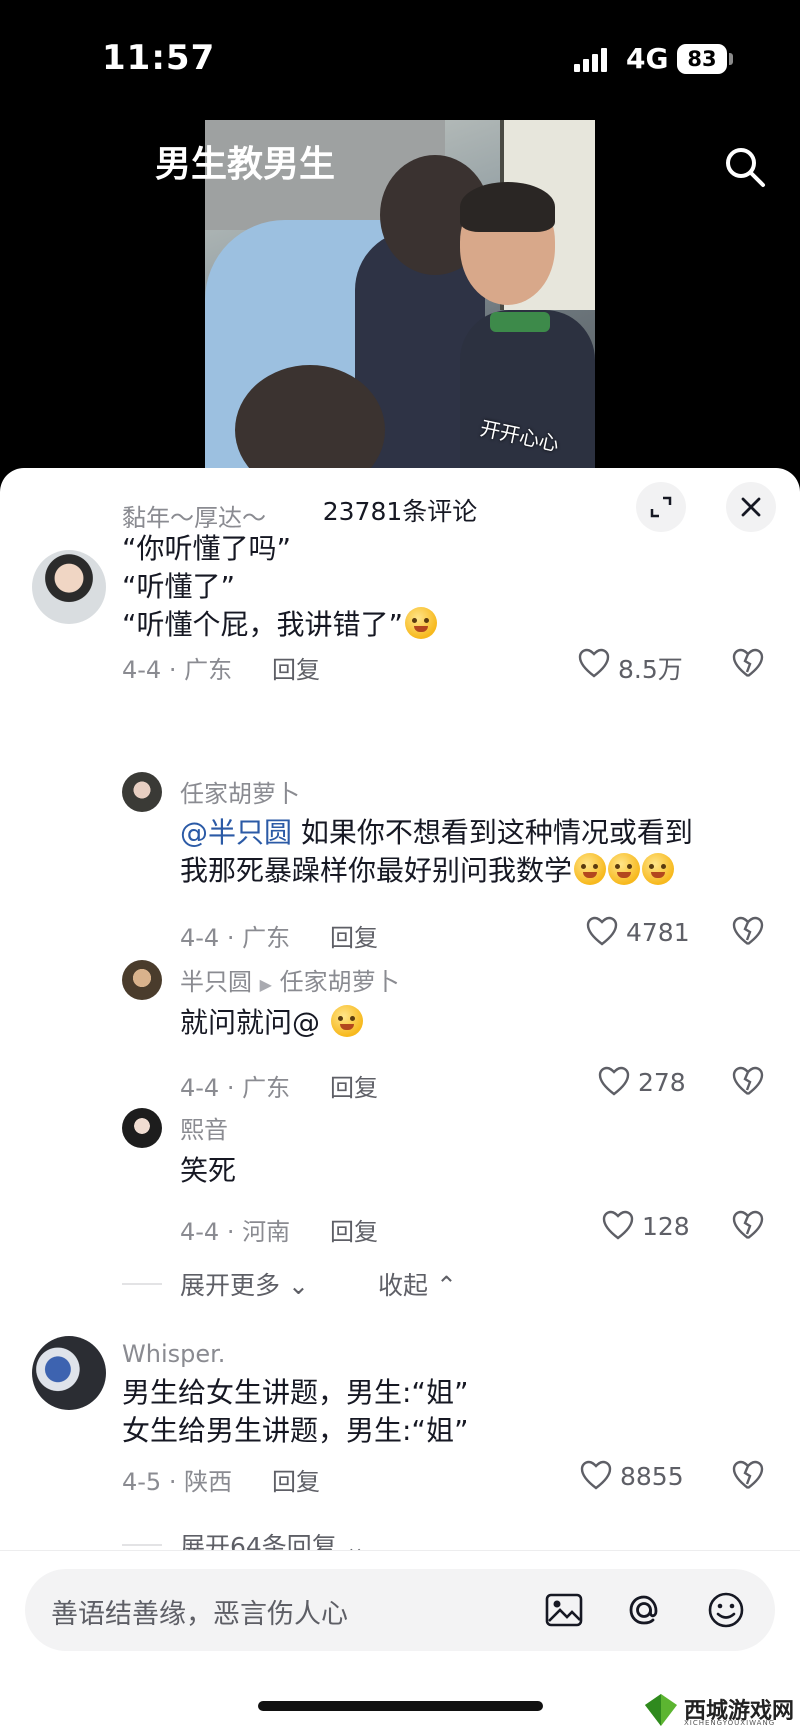 This screenshot has height=1734, width=800. I want to click on like-count: 278, so click(662, 1082).